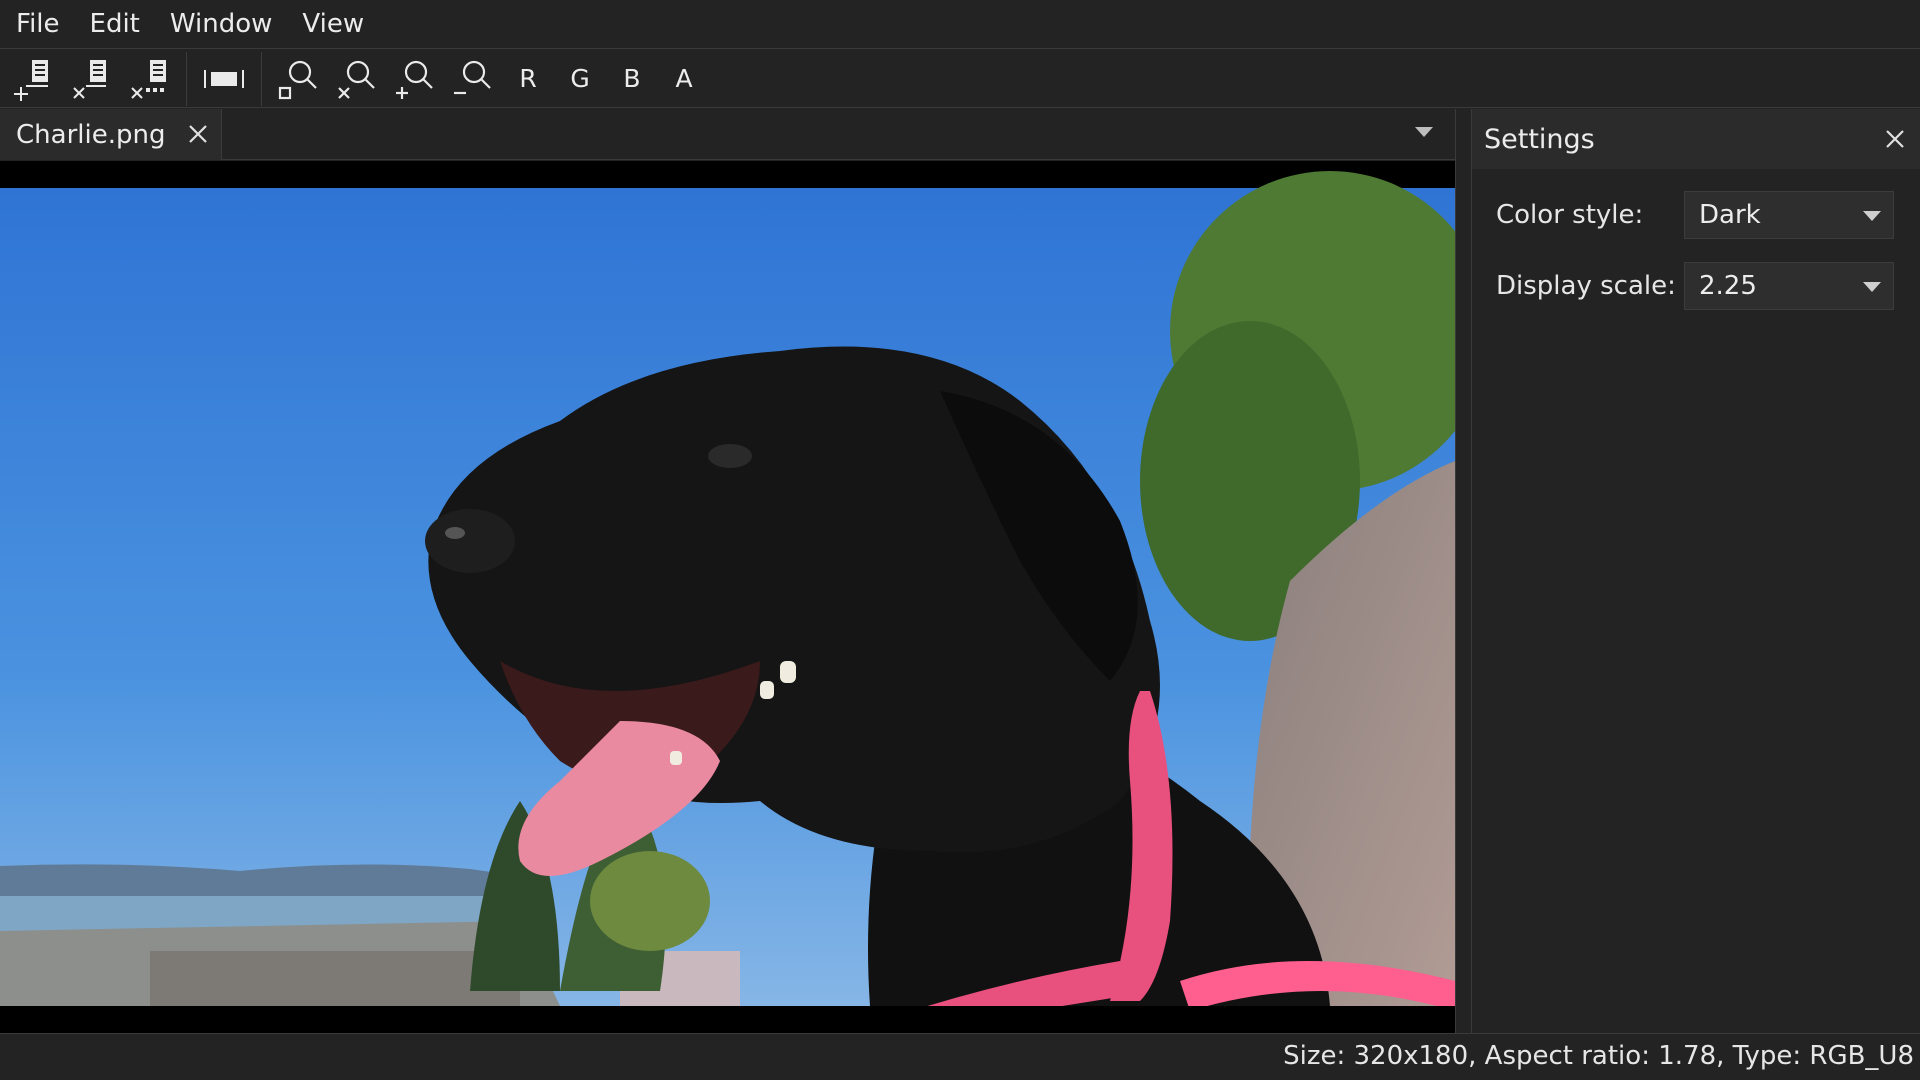 Image resolution: width=1920 pixels, height=1080 pixels. I want to click on zoom-fit-button, so click(357, 79).